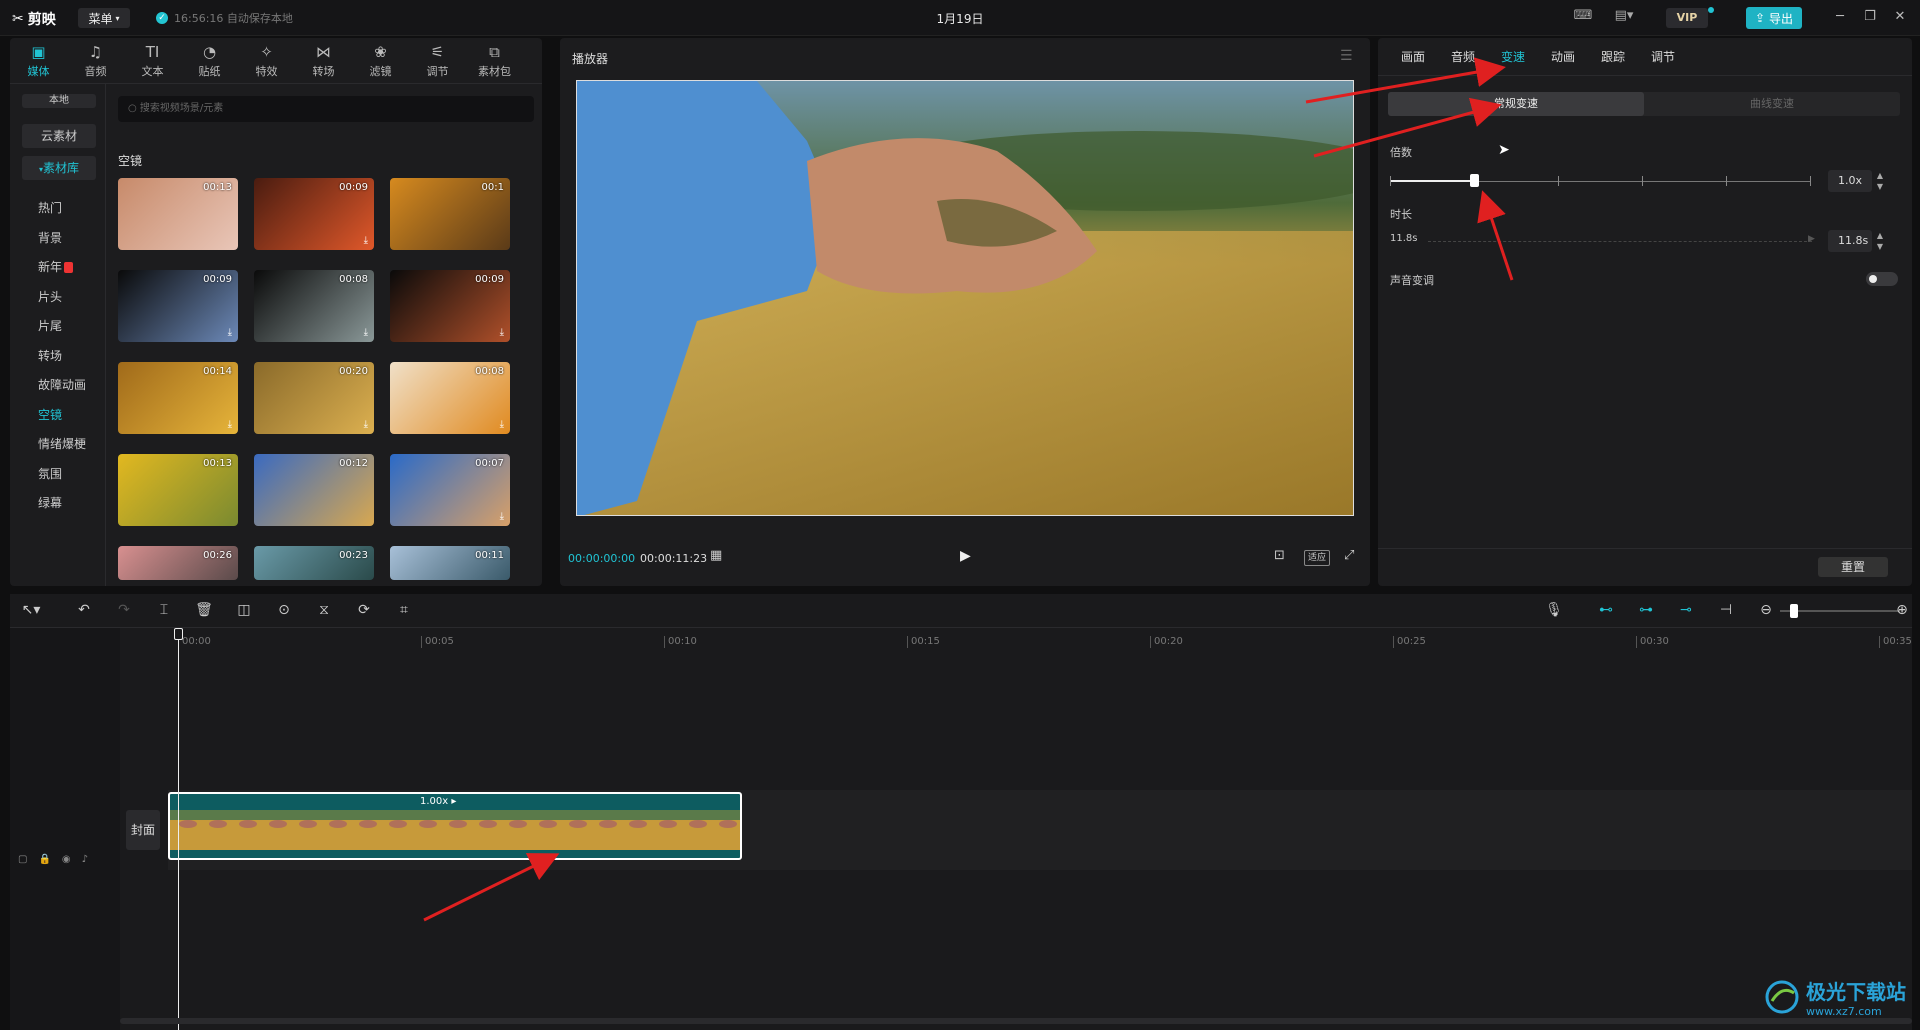  I want to click on sidebar-item-1: 背景, so click(59, 238).